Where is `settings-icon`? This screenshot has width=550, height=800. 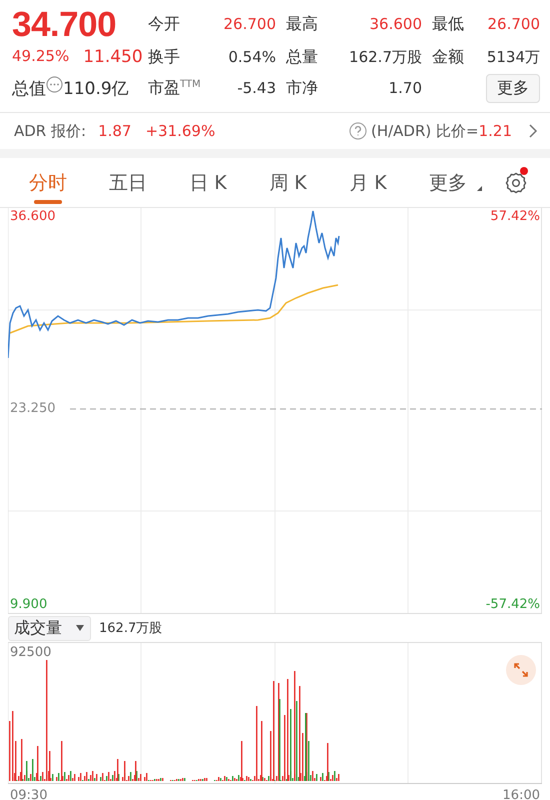 settings-icon is located at coordinates (516, 182).